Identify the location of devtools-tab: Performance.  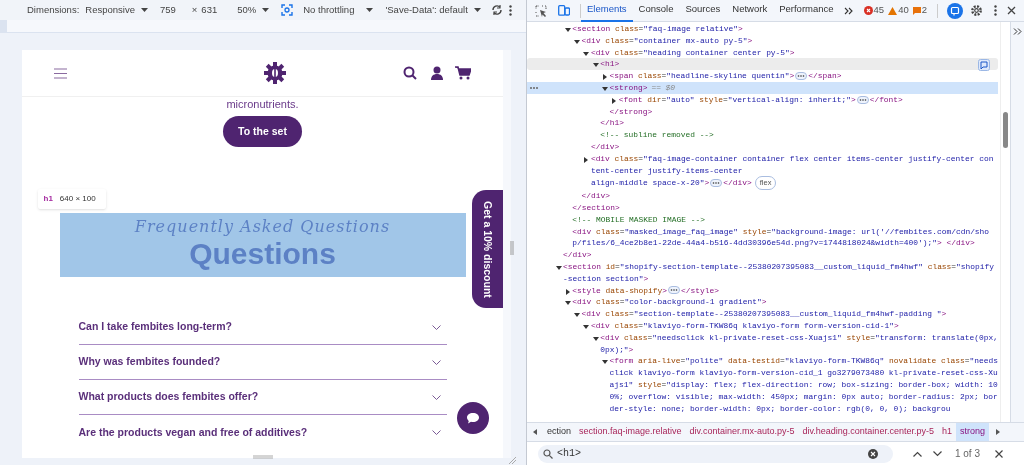
(806, 11).